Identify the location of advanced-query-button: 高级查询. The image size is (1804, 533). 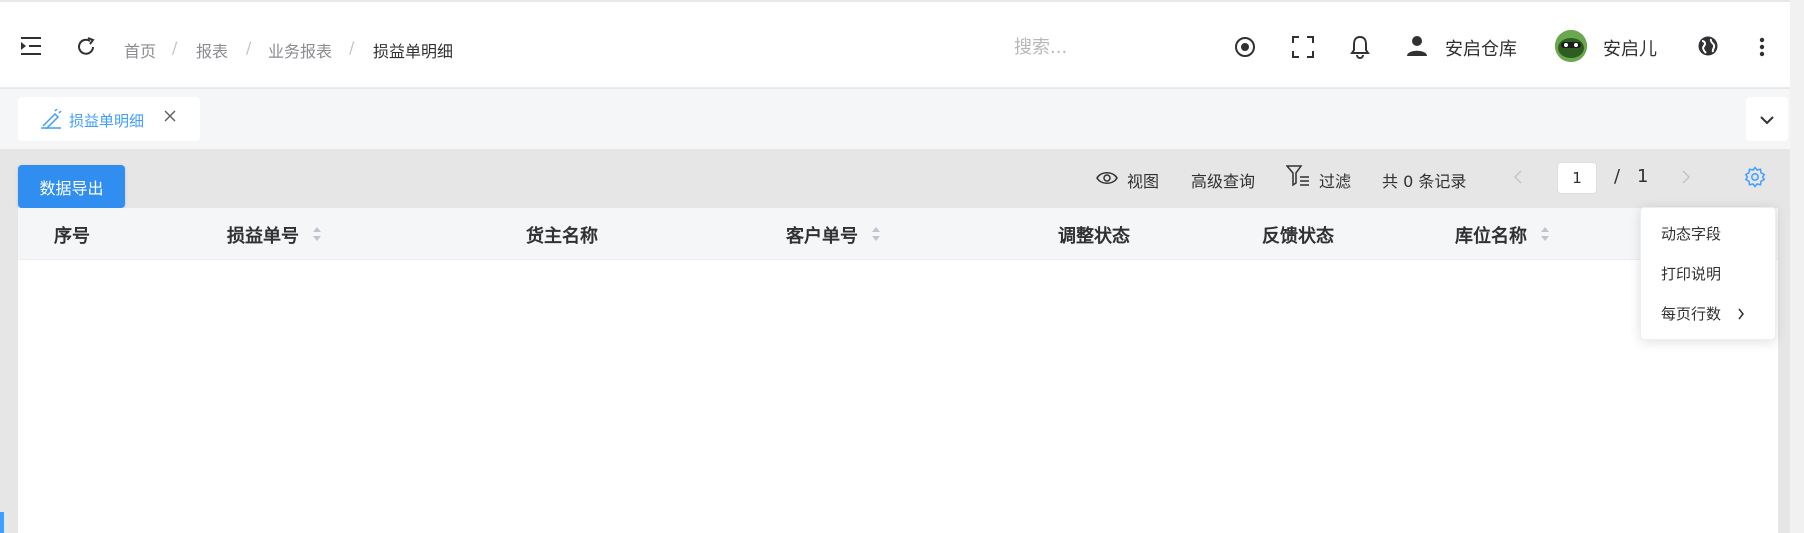
(1223, 180).